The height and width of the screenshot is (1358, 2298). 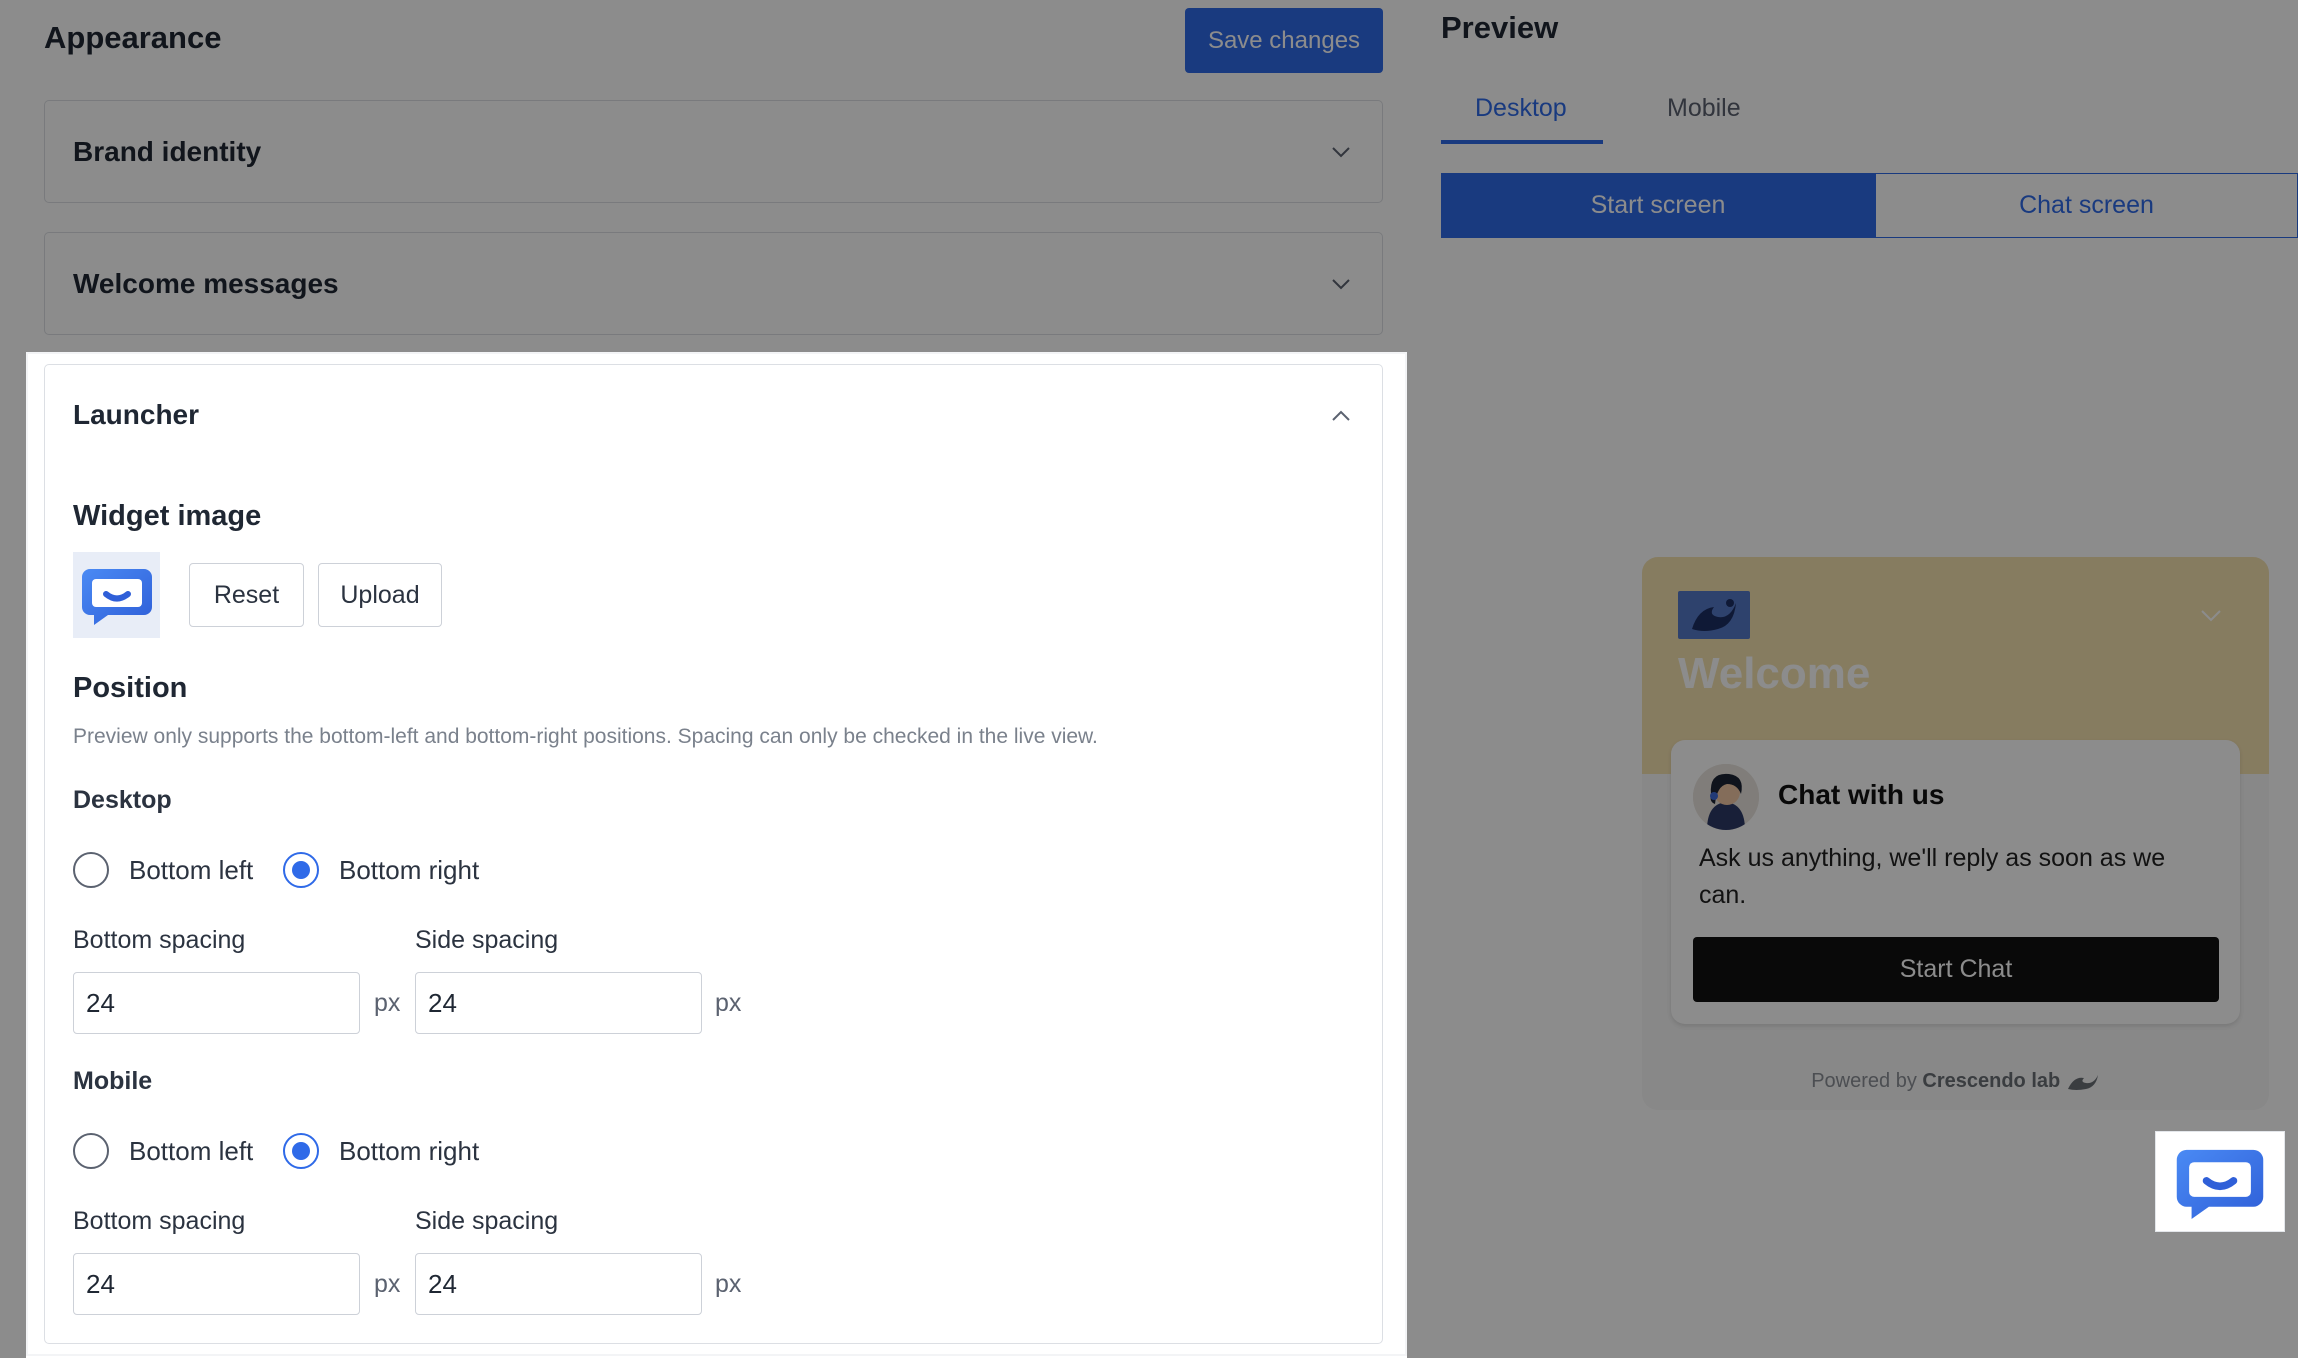 I want to click on overlay-right-edge, so click(x=2291, y=1181).